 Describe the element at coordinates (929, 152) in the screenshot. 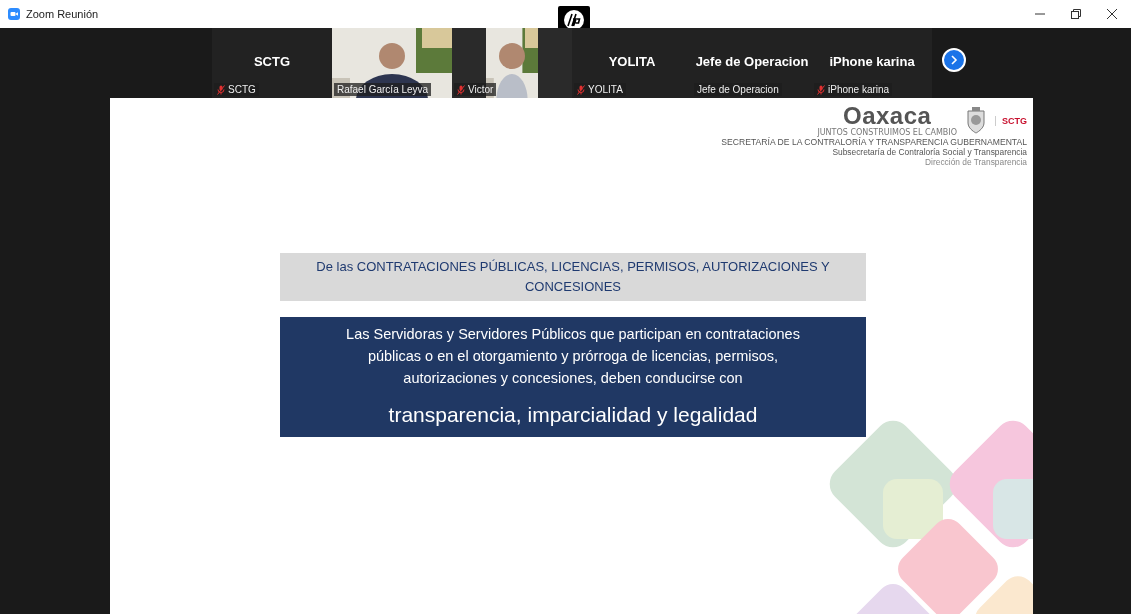

I see `header-line: Subsecretaría de Contraloría Social y Transparencia` at that location.